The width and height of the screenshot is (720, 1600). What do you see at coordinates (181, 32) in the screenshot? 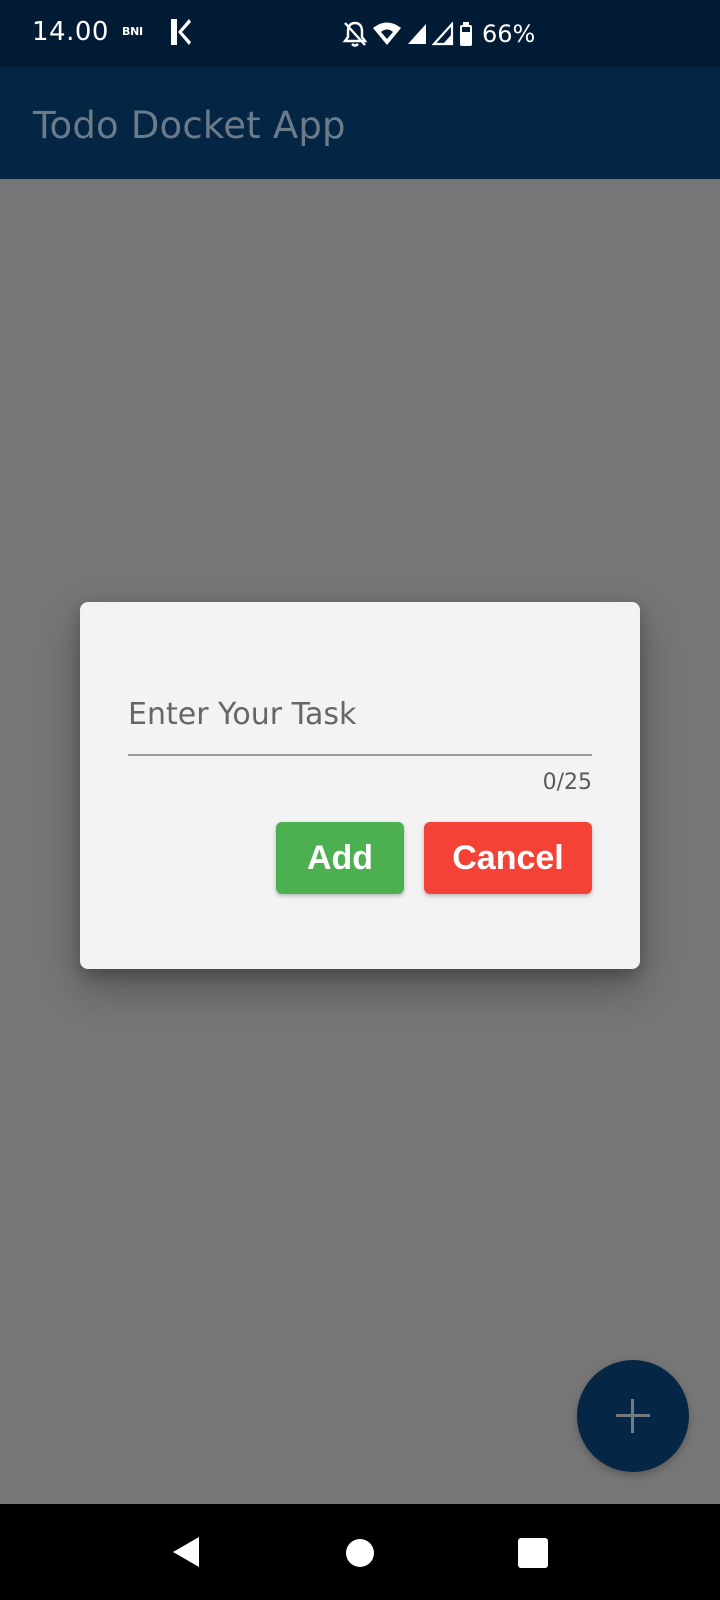
I see `k-icon` at bounding box center [181, 32].